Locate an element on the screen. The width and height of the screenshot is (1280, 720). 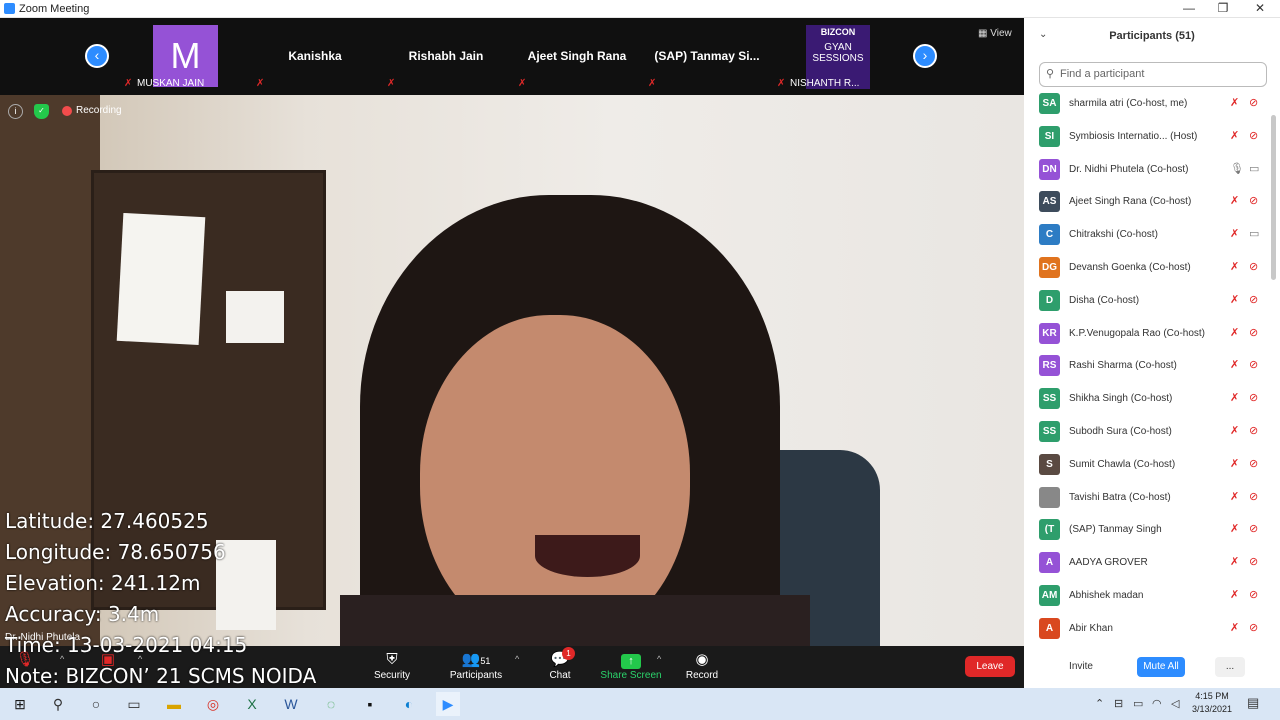
info-icon: i is located at coordinates (15, 111).